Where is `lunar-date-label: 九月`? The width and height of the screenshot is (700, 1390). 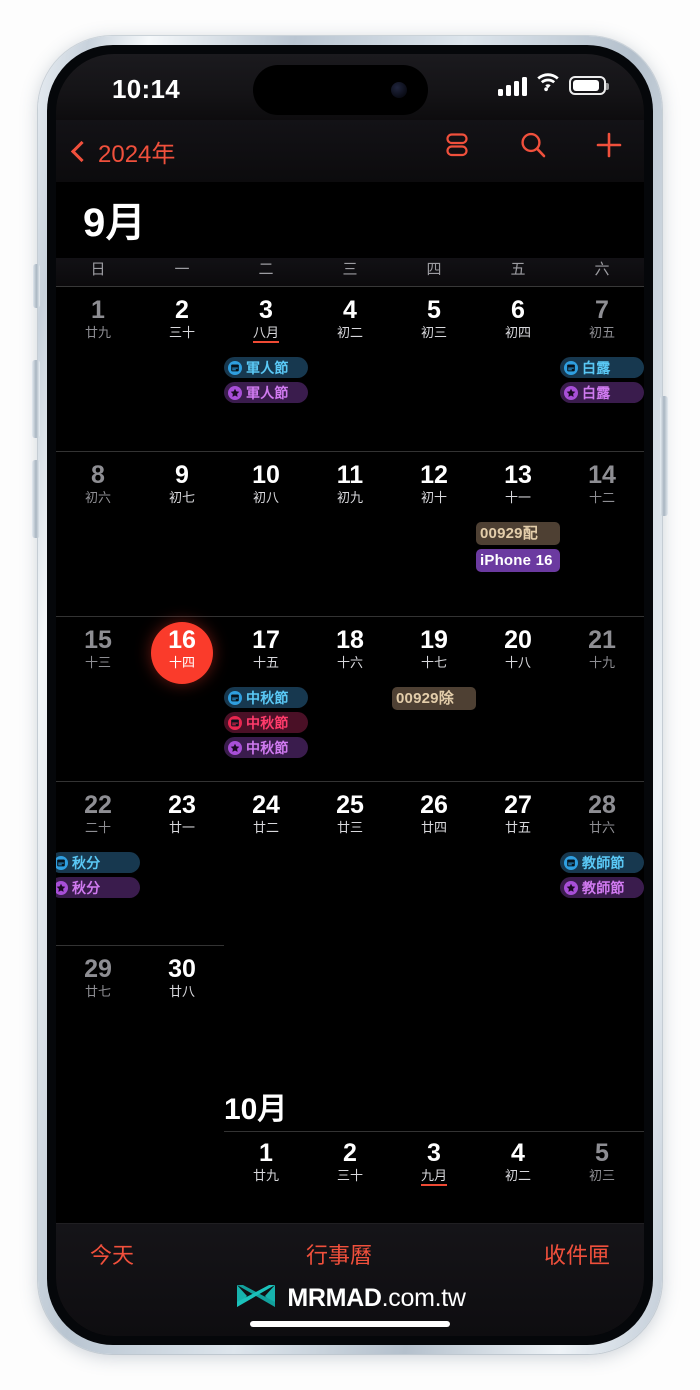
lunar-date-label: 九月 is located at coordinates (433, 1177).